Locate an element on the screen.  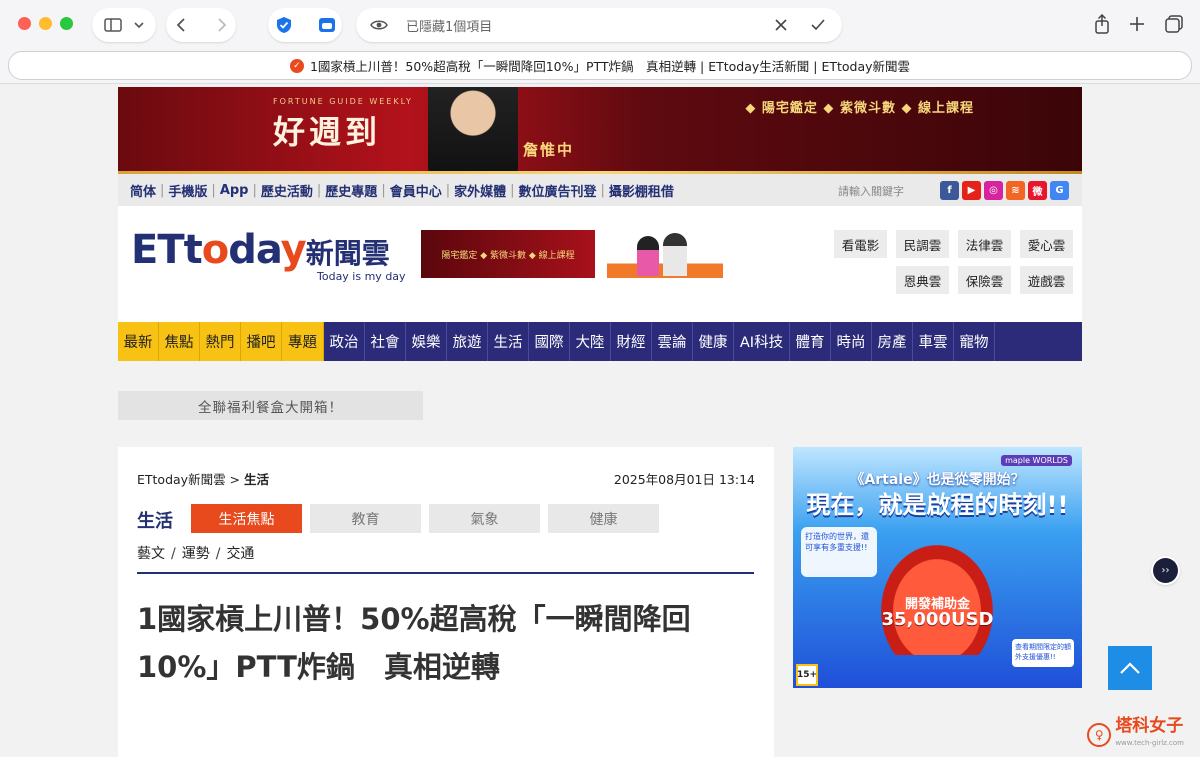
header-ad-fortune: 陽宅鑑定 ◆ 紫微斗數 ◆ 線上課程 is located at coordinates (508, 254).